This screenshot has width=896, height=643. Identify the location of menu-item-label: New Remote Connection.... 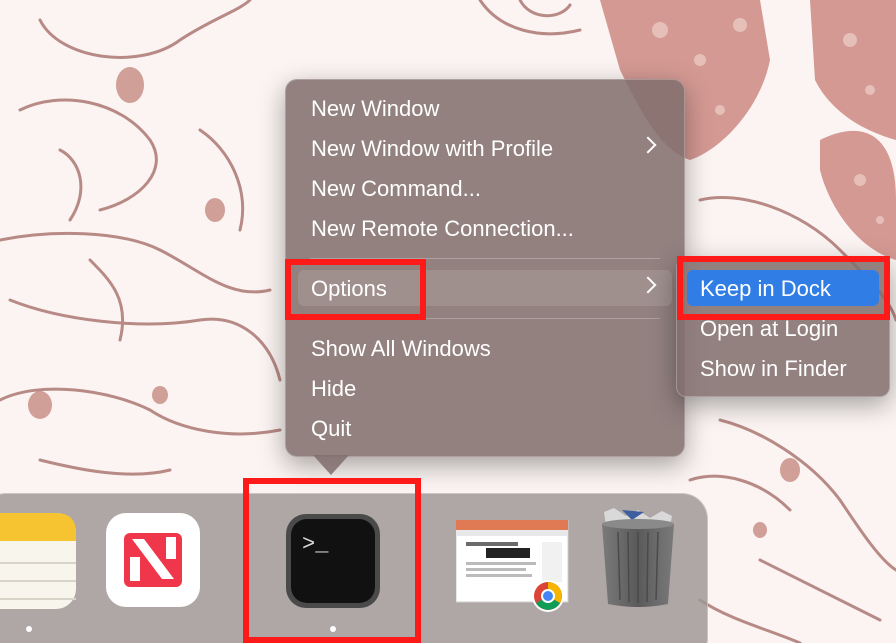
(442, 228).